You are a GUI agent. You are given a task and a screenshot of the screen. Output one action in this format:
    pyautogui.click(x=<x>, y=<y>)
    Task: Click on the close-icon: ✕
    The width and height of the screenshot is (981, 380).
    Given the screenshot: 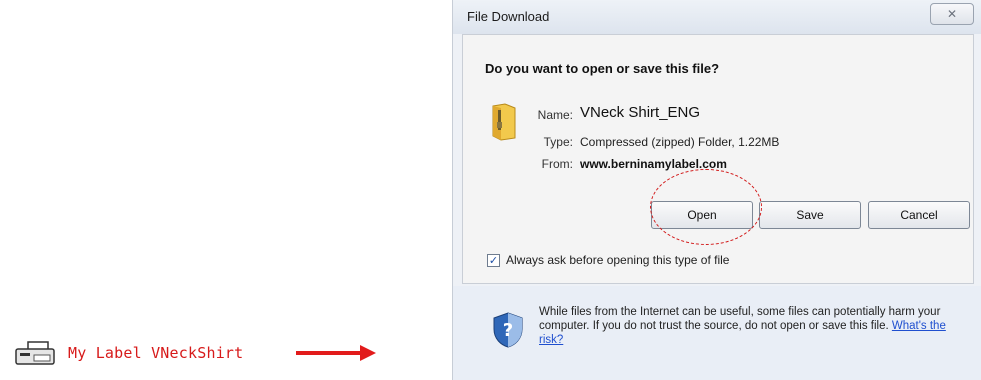 What is the action you would take?
    pyautogui.click(x=952, y=14)
    